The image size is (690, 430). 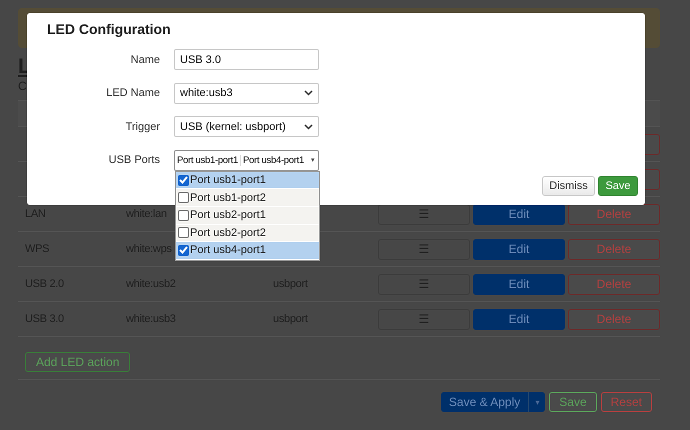 What do you see at coordinates (247, 233) in the screenshot?
I see `dropdown-option: Port usb2-port2` at bounding box center [247, 233].